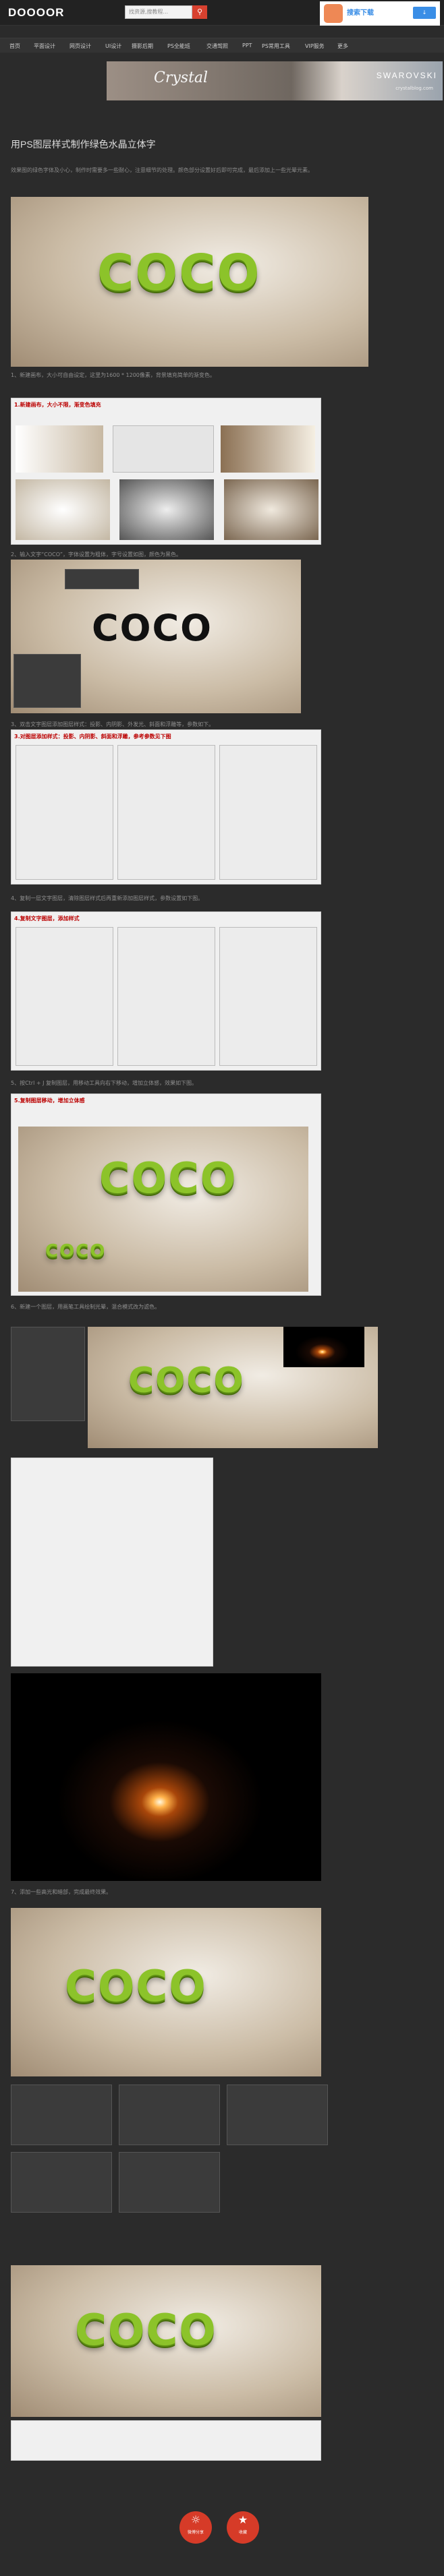  I want to click on weibo-icon: ☼, so click(195, 2519).